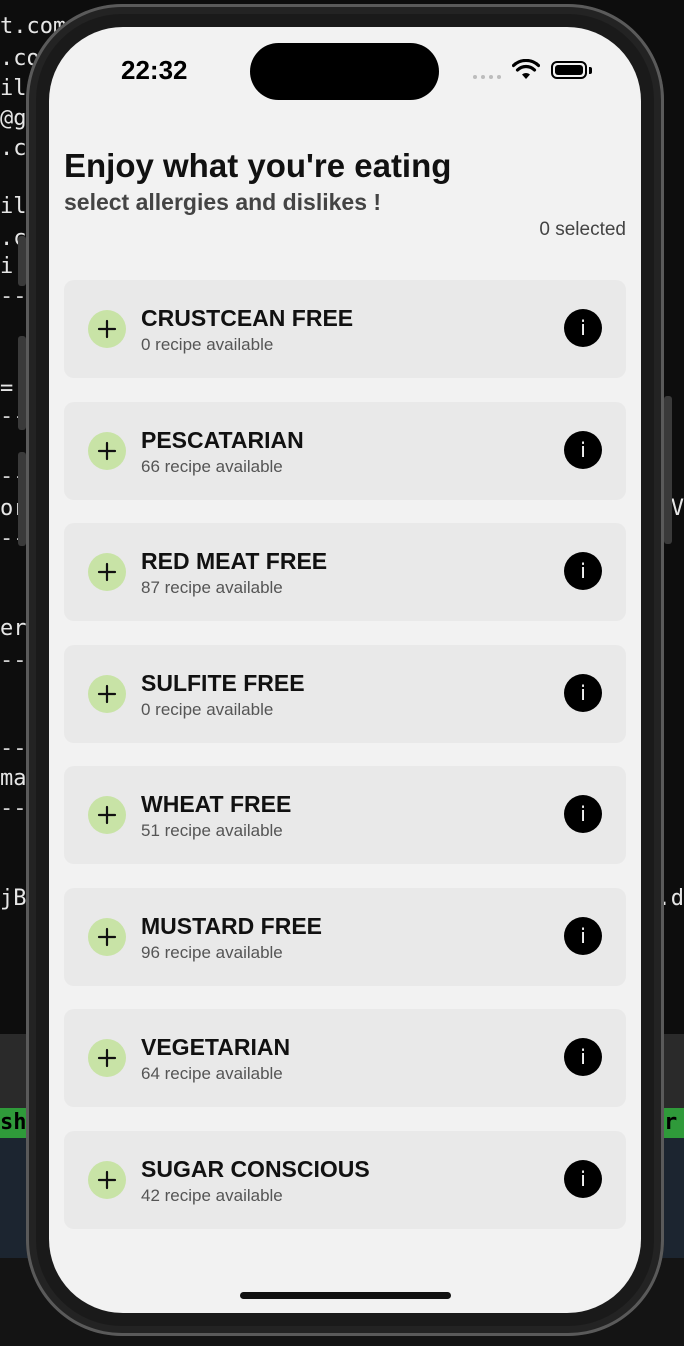  I want to click on battery-icon, so click(569, 70).